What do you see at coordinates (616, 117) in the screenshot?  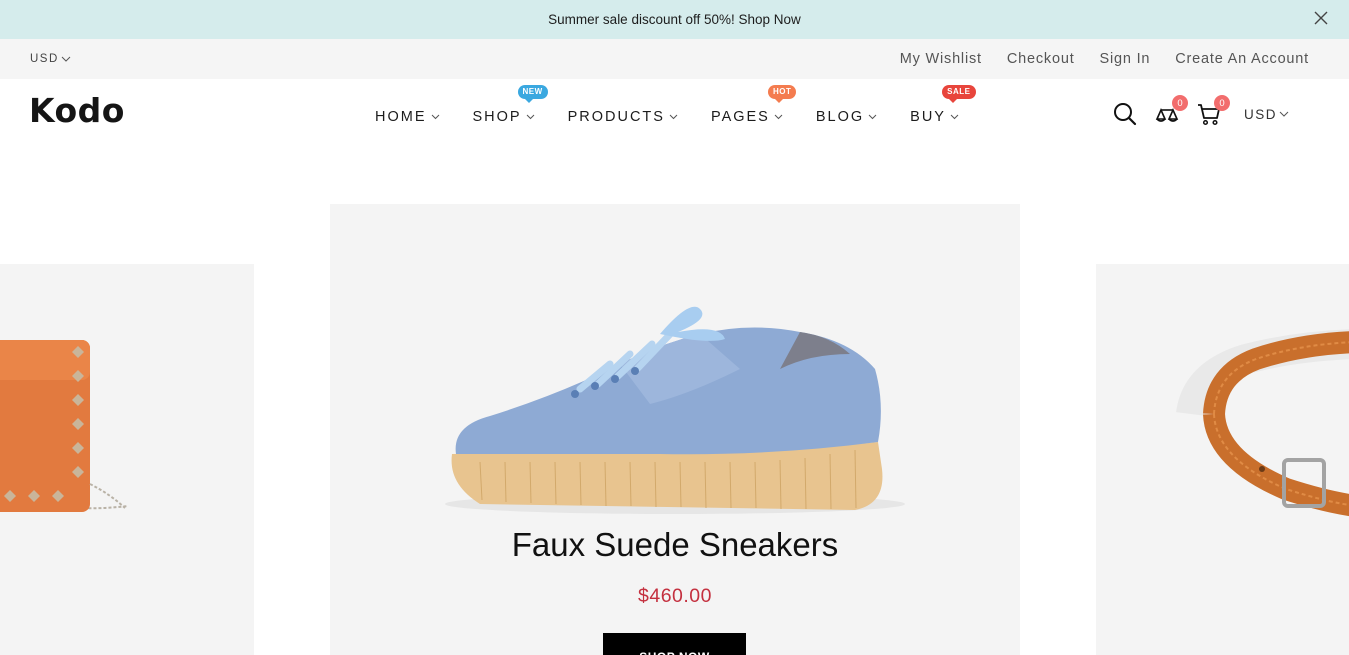 I see `nav-label: PRODUCTS` at bounding box center [616, 117].